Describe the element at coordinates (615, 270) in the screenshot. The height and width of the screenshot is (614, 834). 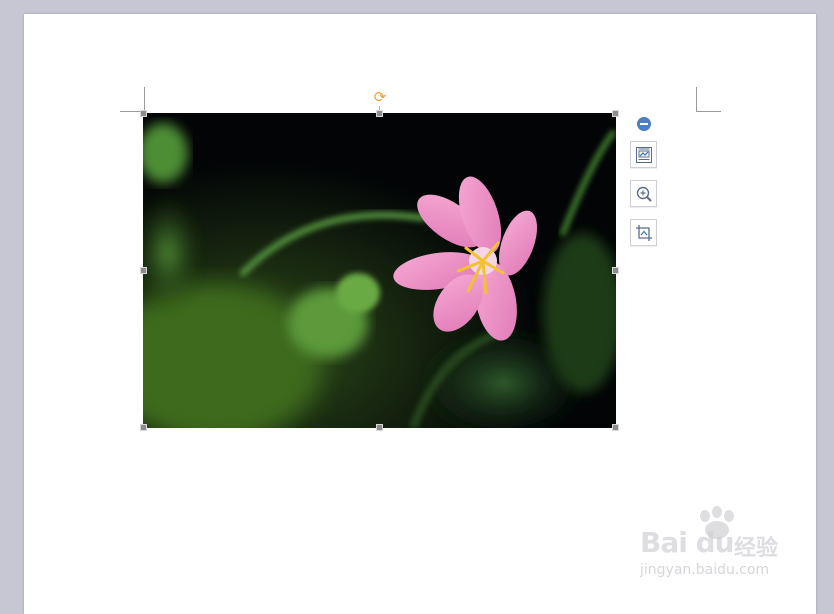
I see `resize-handle-right` at that location.